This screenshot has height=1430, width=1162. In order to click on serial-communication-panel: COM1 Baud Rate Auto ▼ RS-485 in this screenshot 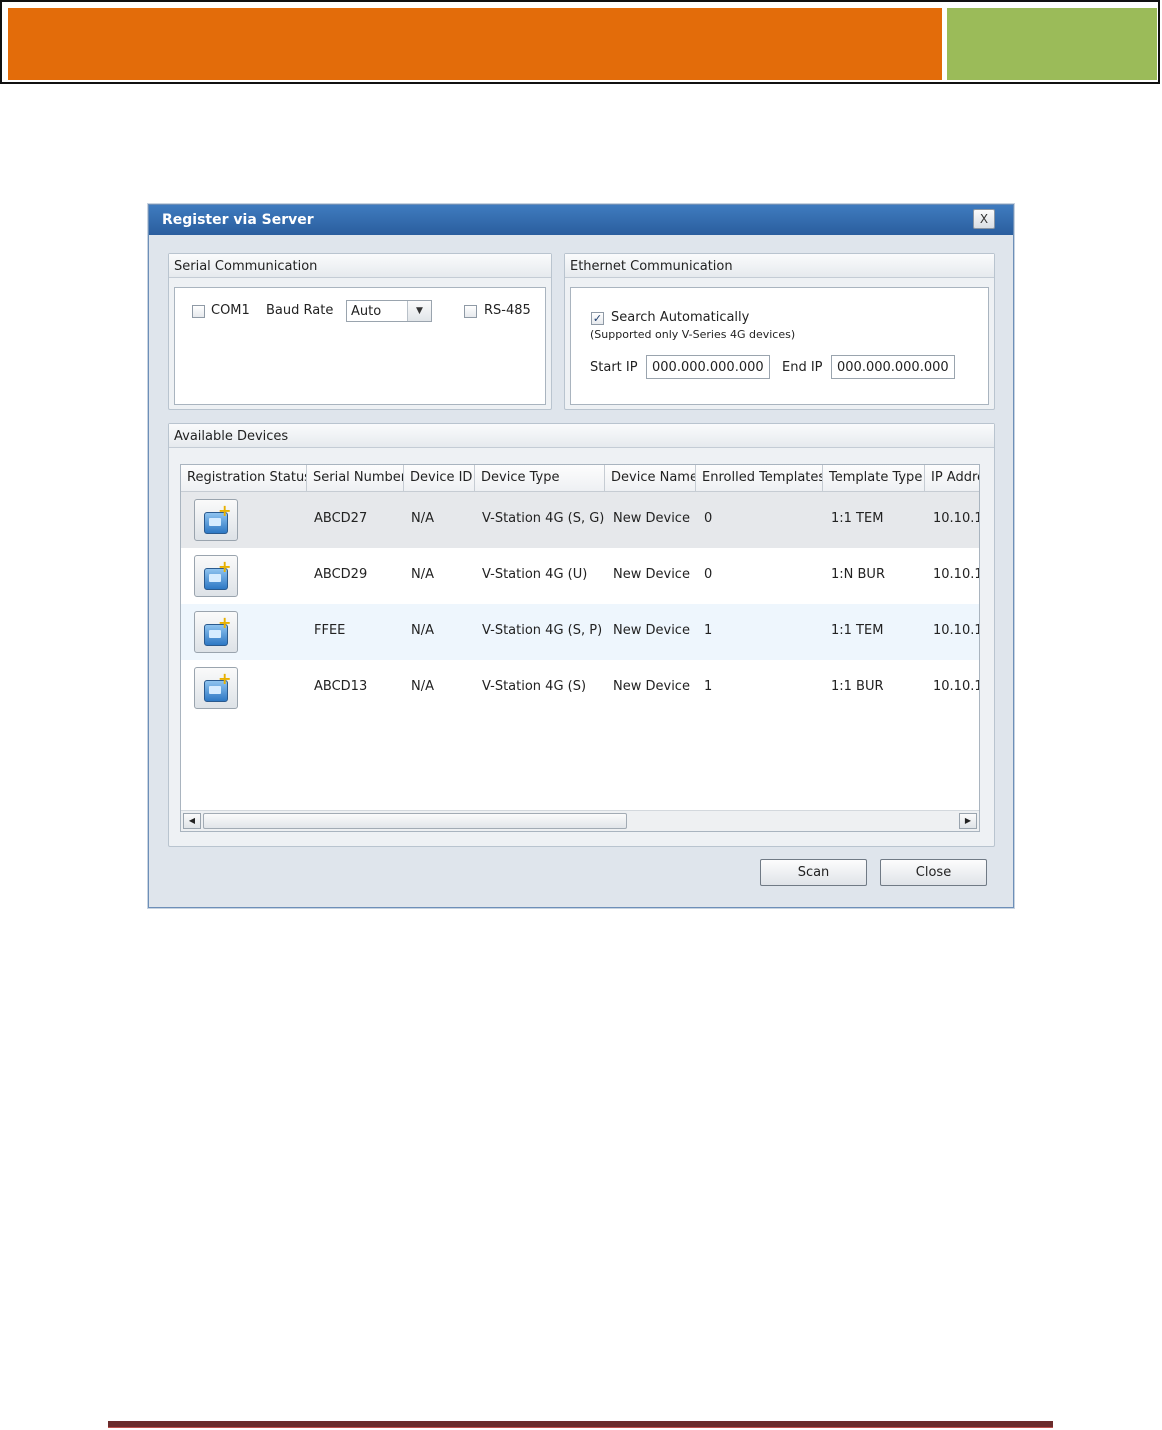, I will do `click(360, 346)`.